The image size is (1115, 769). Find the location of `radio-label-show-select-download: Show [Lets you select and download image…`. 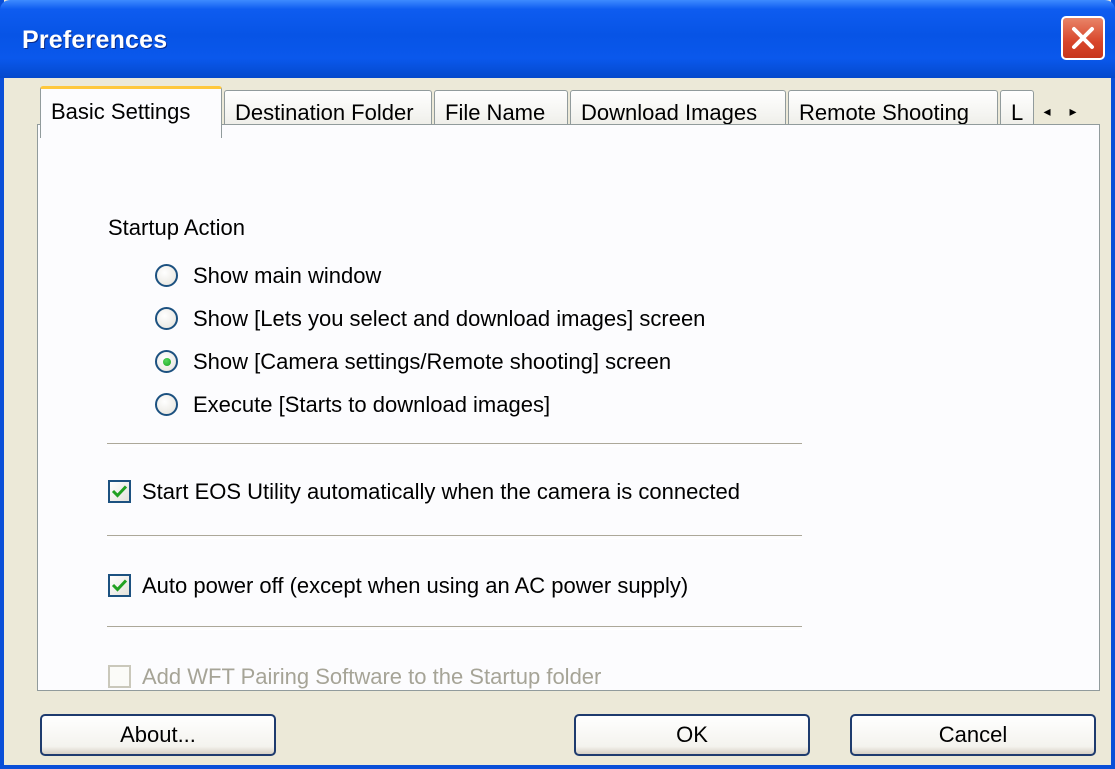

radio-label-show-select-download: Show [Lets you select and download image… is located at coordinates (449, 319).